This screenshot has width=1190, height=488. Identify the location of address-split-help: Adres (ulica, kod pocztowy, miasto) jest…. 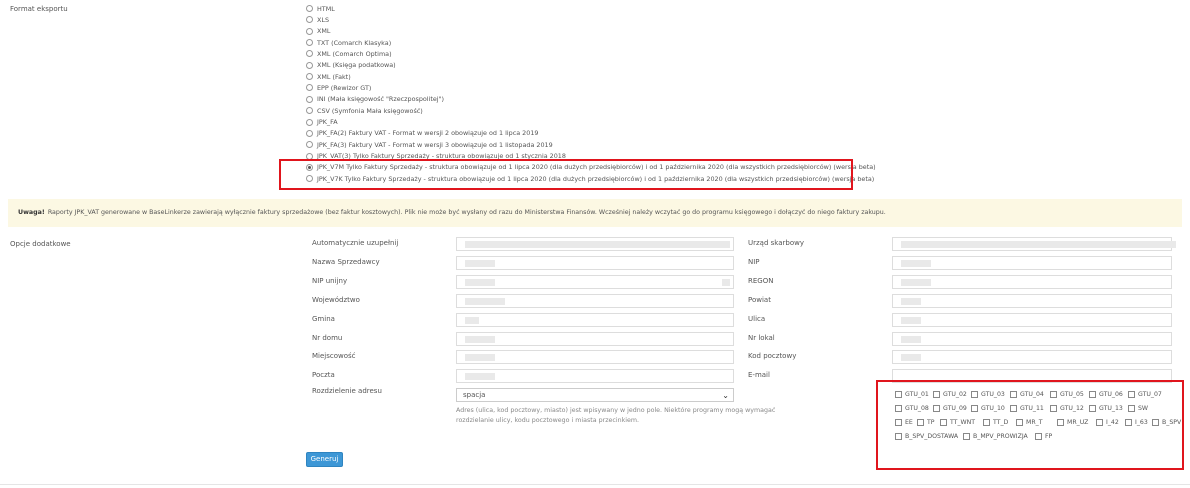
(616, 415).